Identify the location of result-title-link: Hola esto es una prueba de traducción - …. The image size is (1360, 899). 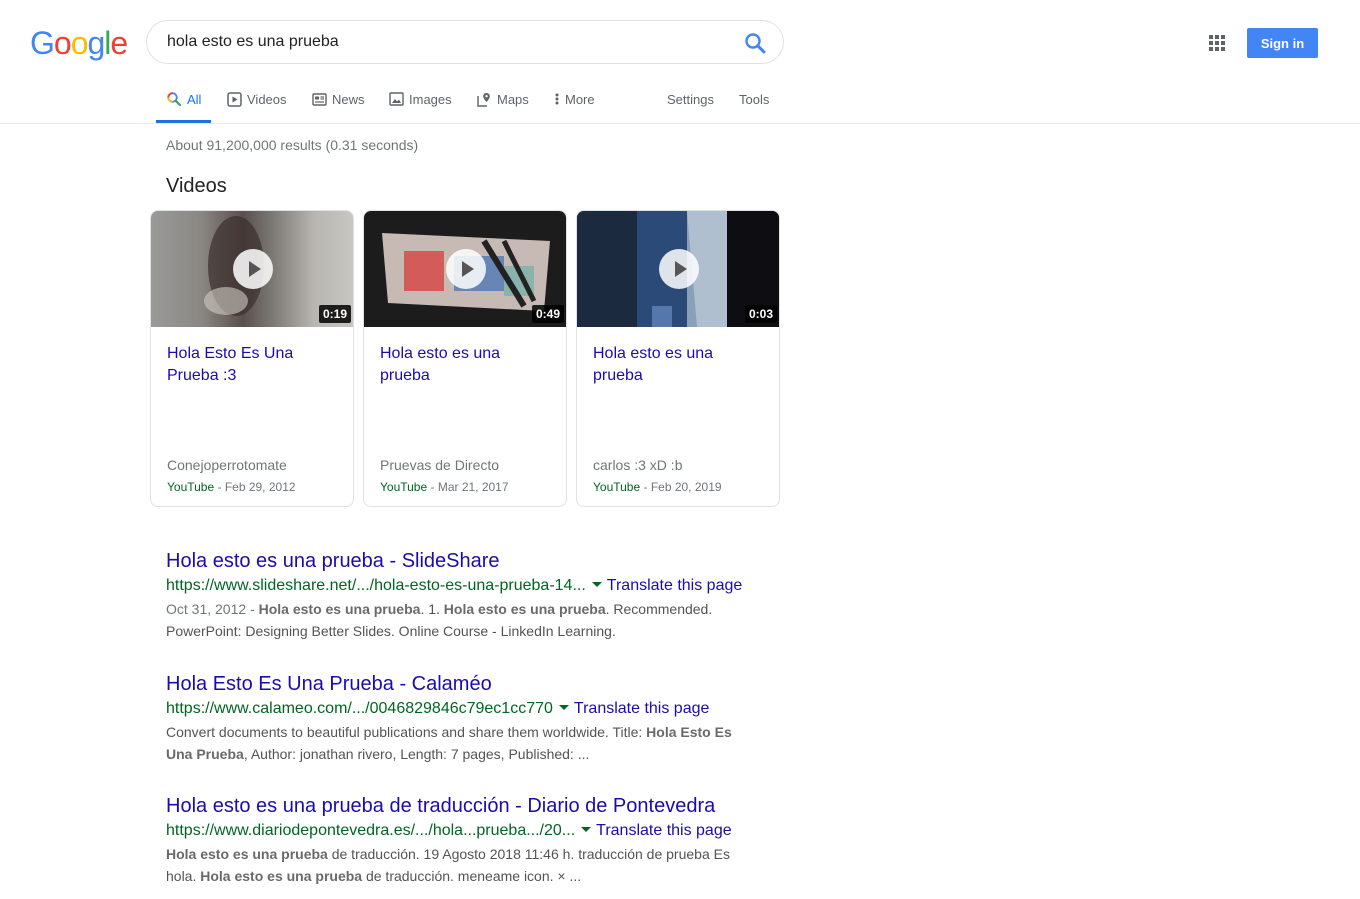
(466, 806).